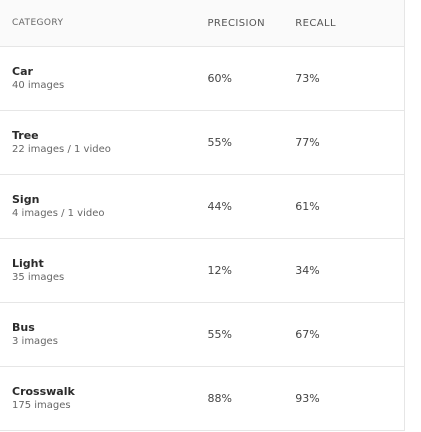  Describe the element at coordinates (35, 341) in the screenshot. I see `category-count: 3 images` at that location.